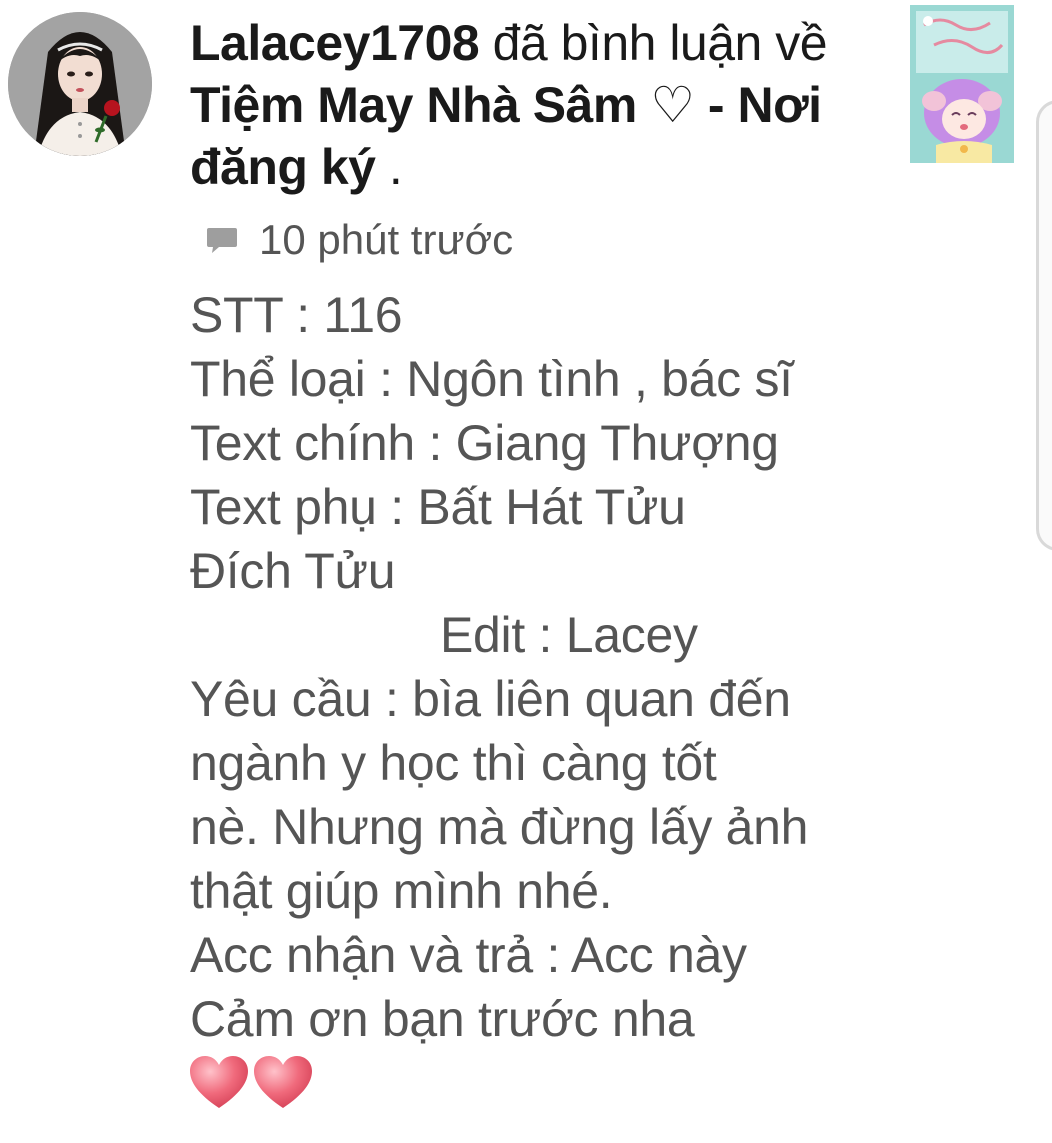 The image size is (1052, 1143). Describe the element at coordinates (468, 955) in the screenshot. I see `comment-line: Acc nhận và trả : Acc này` at that location.